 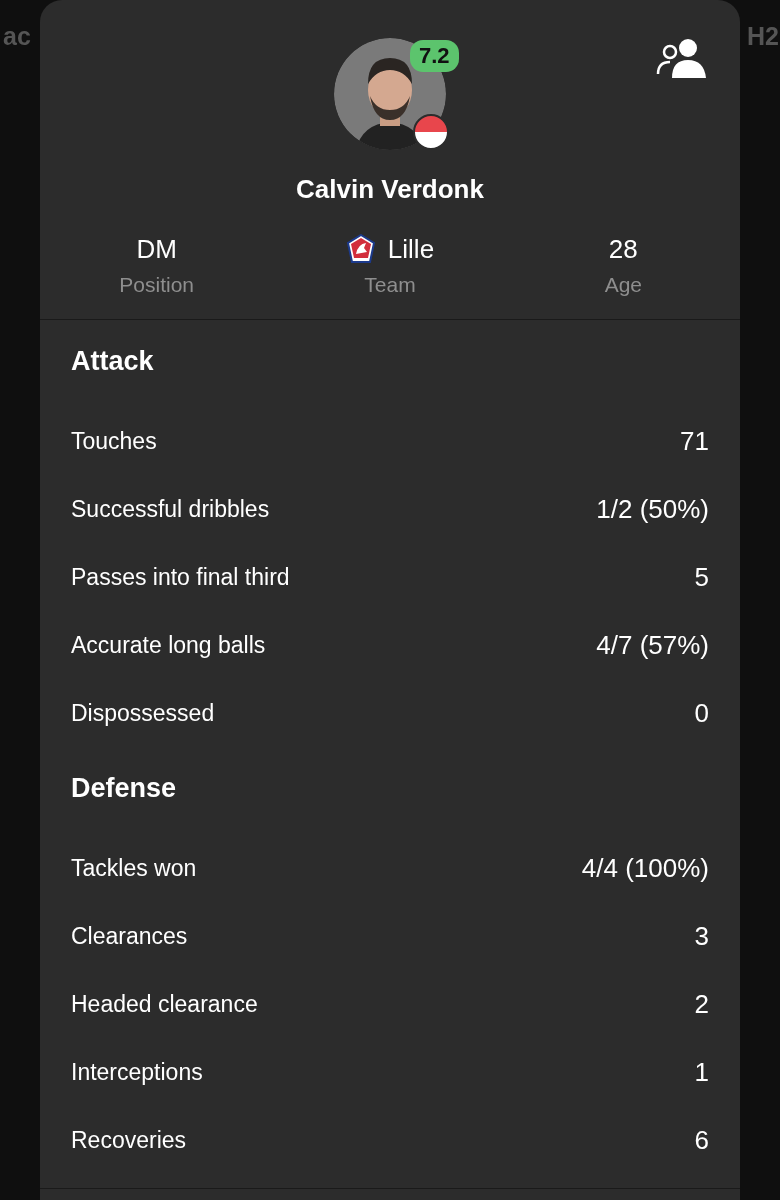 I want to click on stat-value: 2, so click(x=701, y=1004).